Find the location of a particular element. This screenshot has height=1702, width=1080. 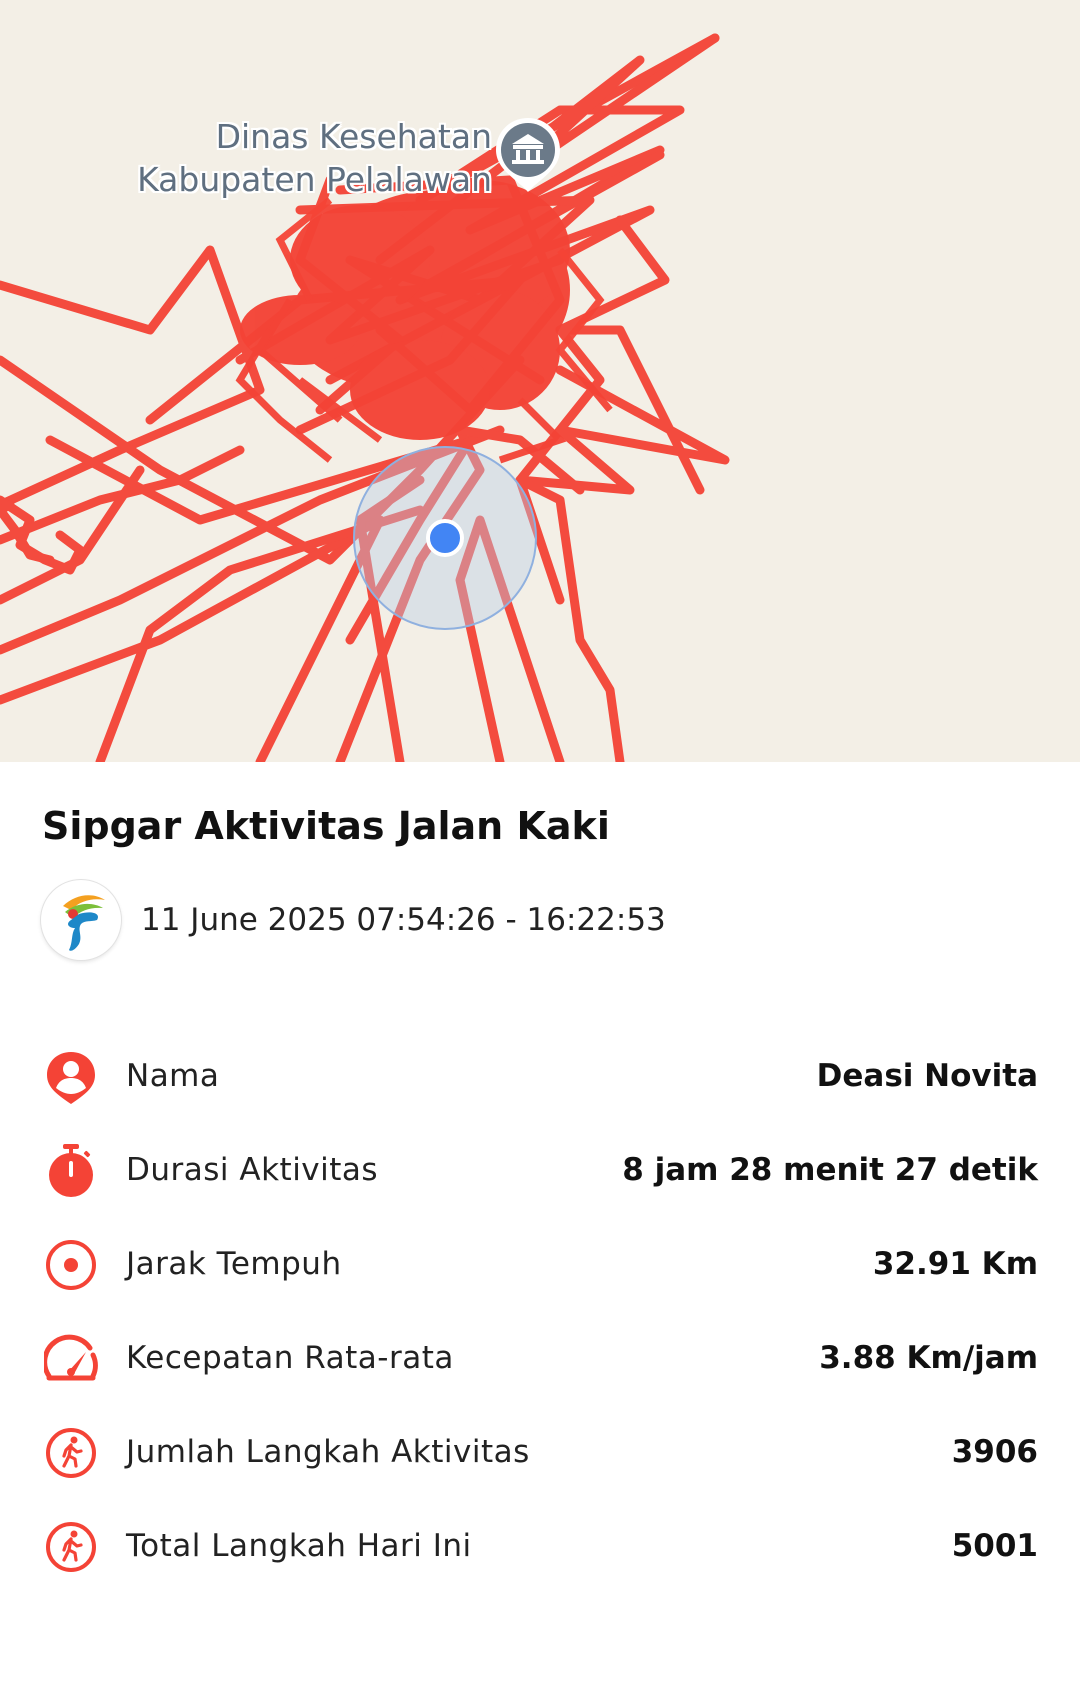

target-icon is located at coordinates (71, 1265).